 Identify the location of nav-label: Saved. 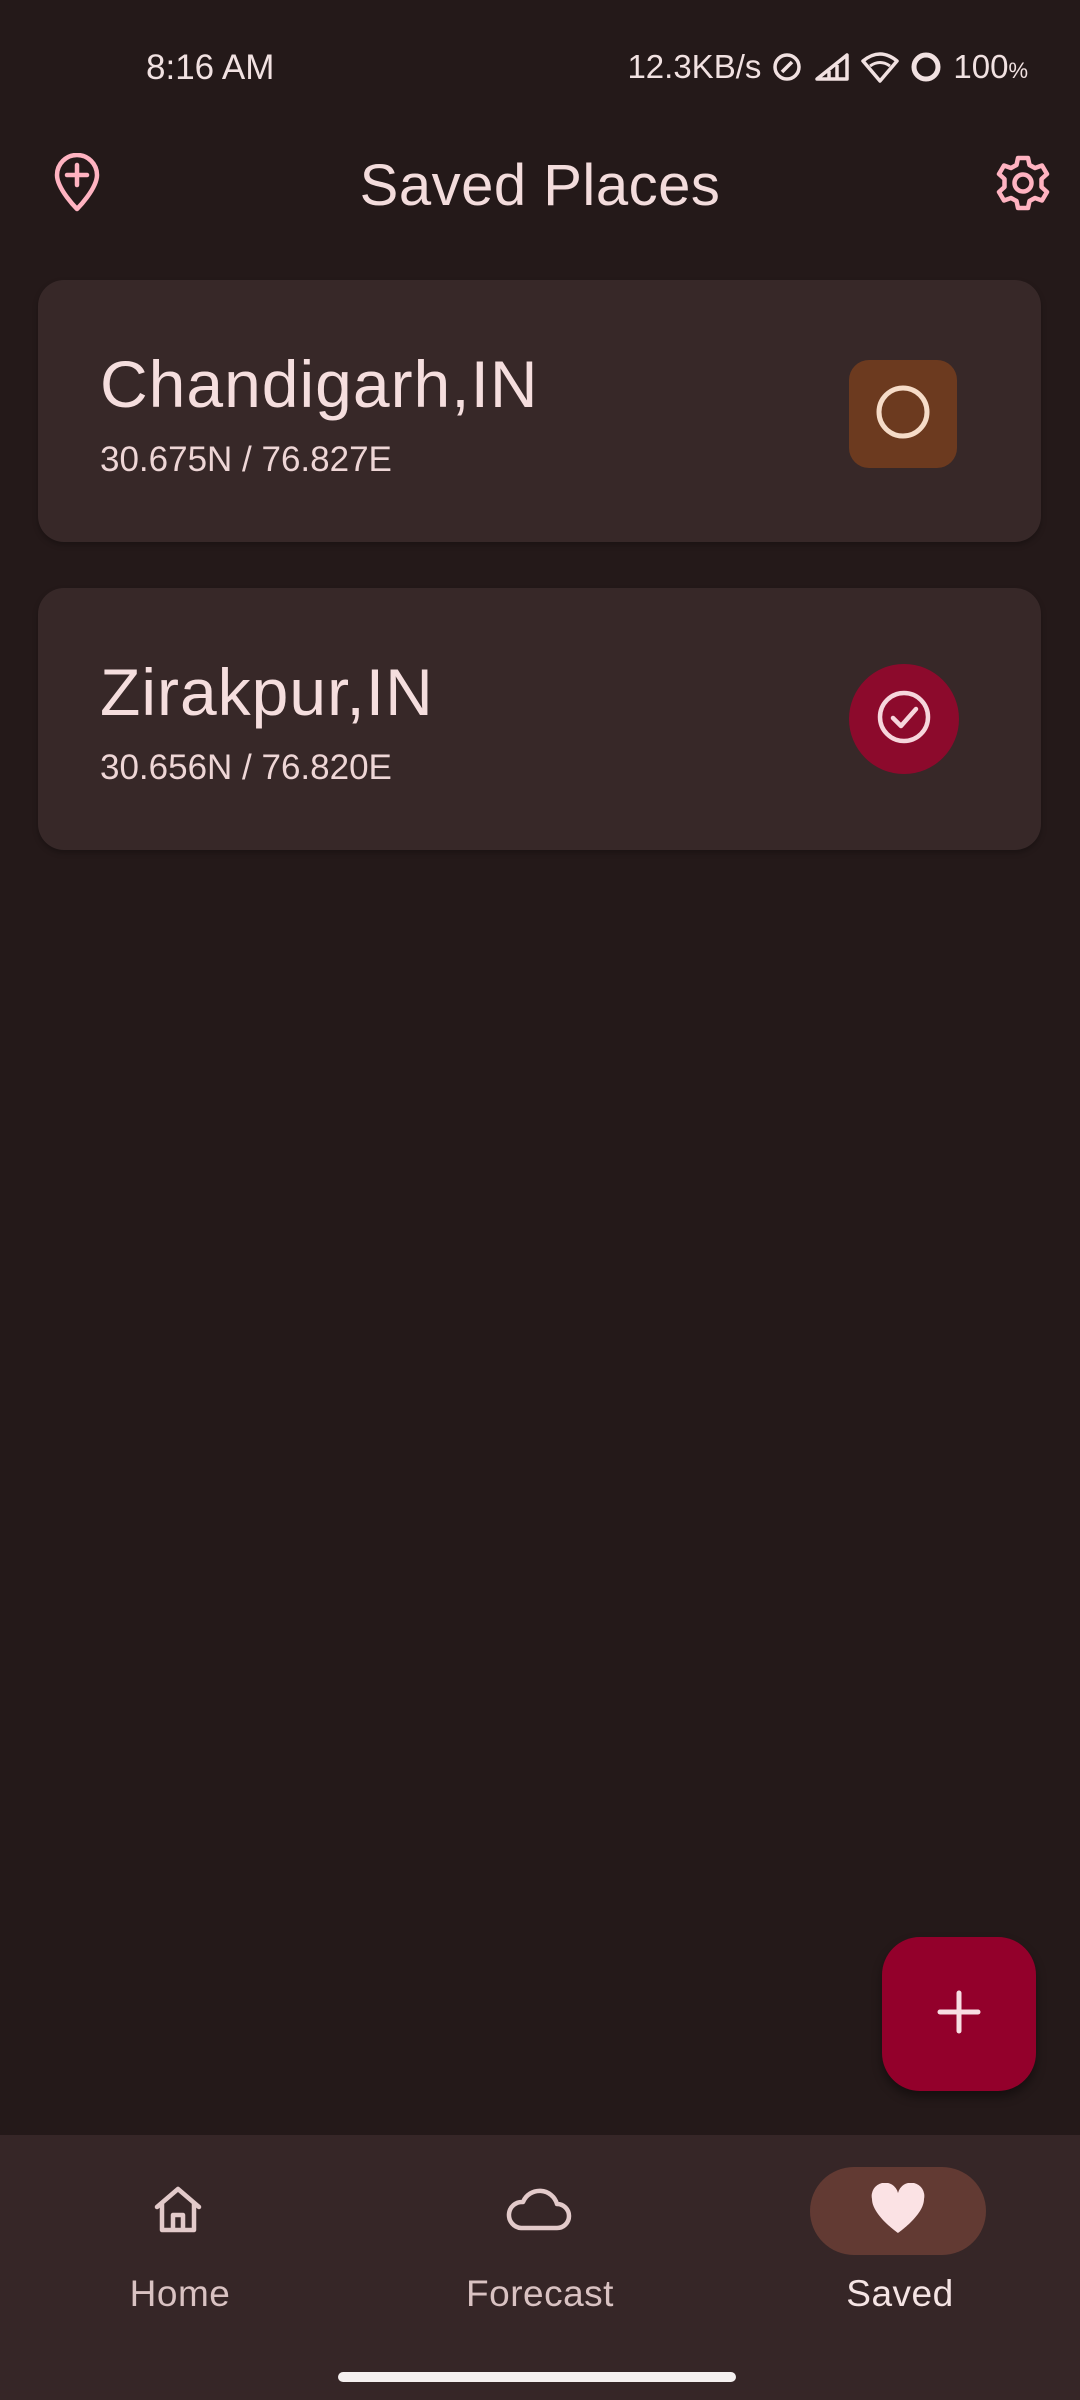
(900, 2293).